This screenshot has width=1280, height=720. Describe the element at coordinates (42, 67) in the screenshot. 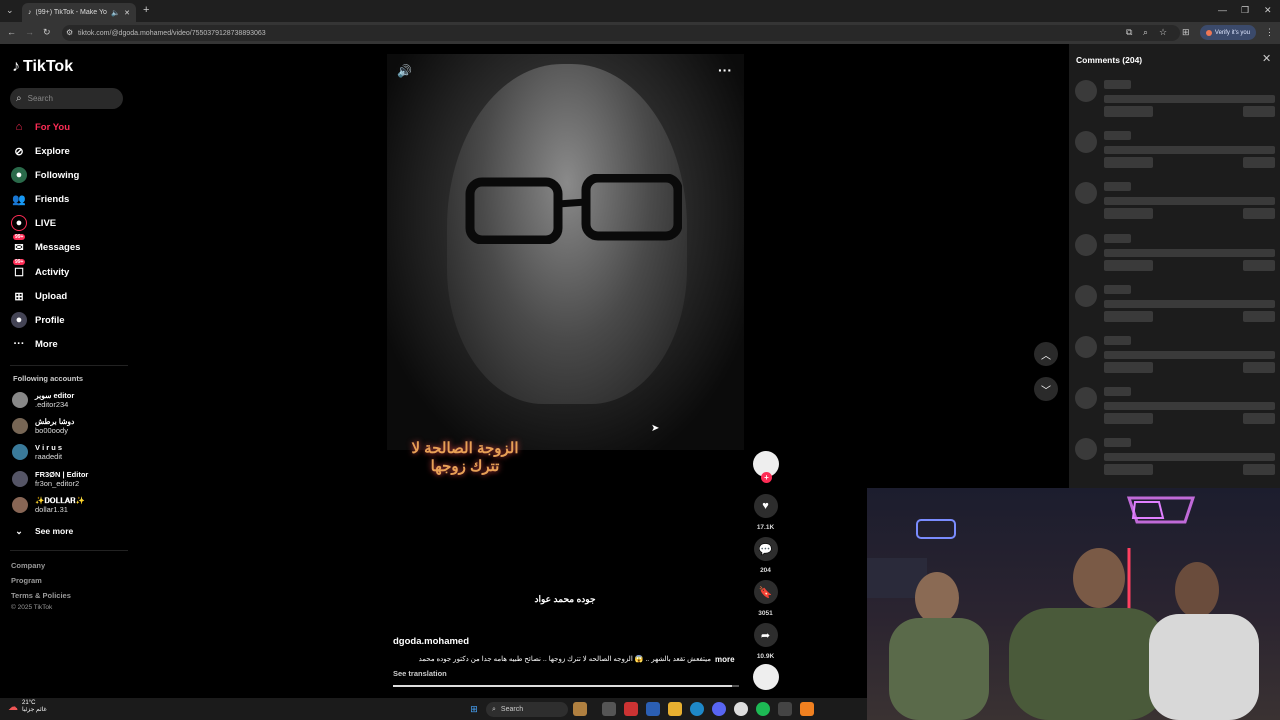

I see `tiktok-logo: ♪ TikTok` at that location.